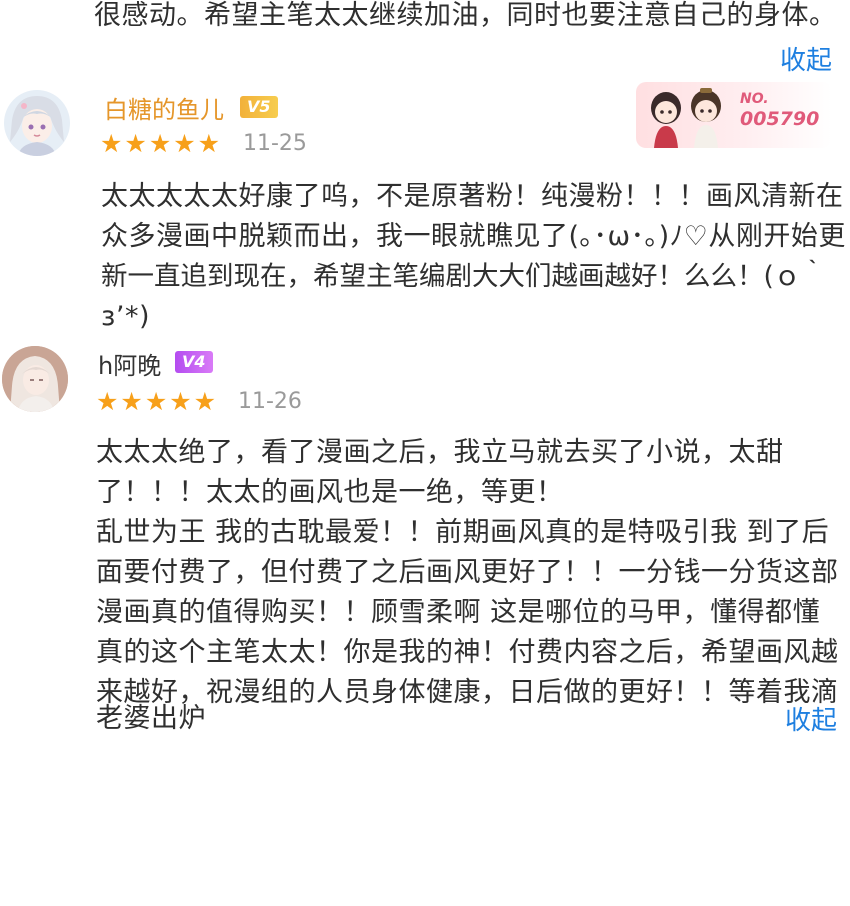  Describe the element at coordinates (686, 118) in the screenshot. I see `chibi-characters-icon` at that location.